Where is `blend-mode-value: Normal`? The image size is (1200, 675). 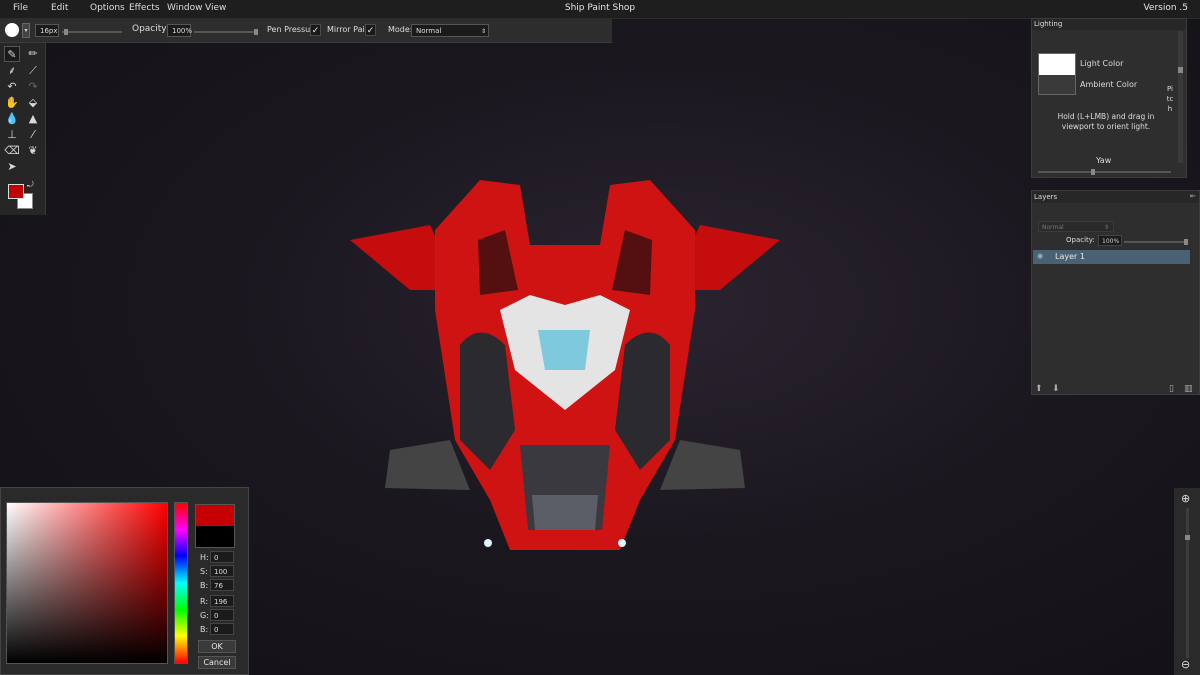
blend-mode-value: Normal is located at coordinates (1053, 227).